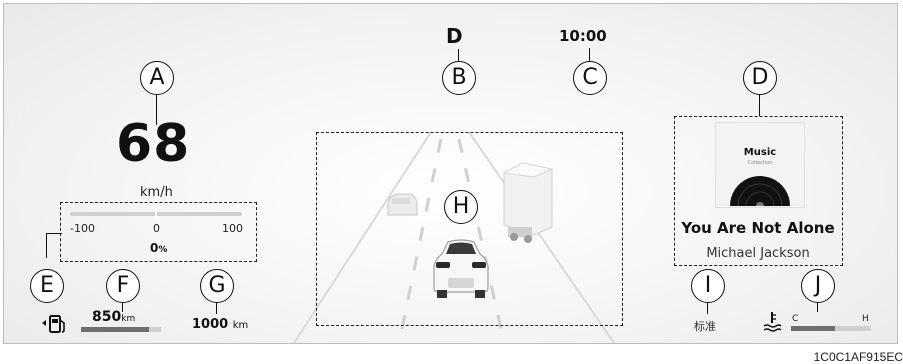  What do you see at coordinates (813, 328) in the screenshot?
I see `temp-gauge-fill` at bounding box center [813, 328].